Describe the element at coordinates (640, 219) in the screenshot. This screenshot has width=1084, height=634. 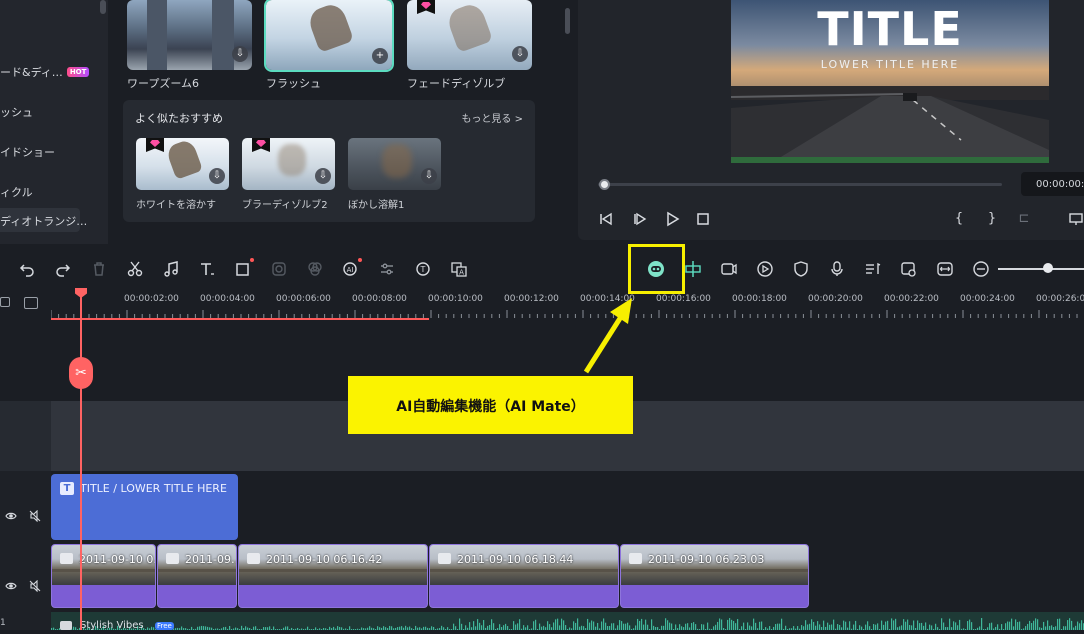
I see `next-frame-icon` at that location.